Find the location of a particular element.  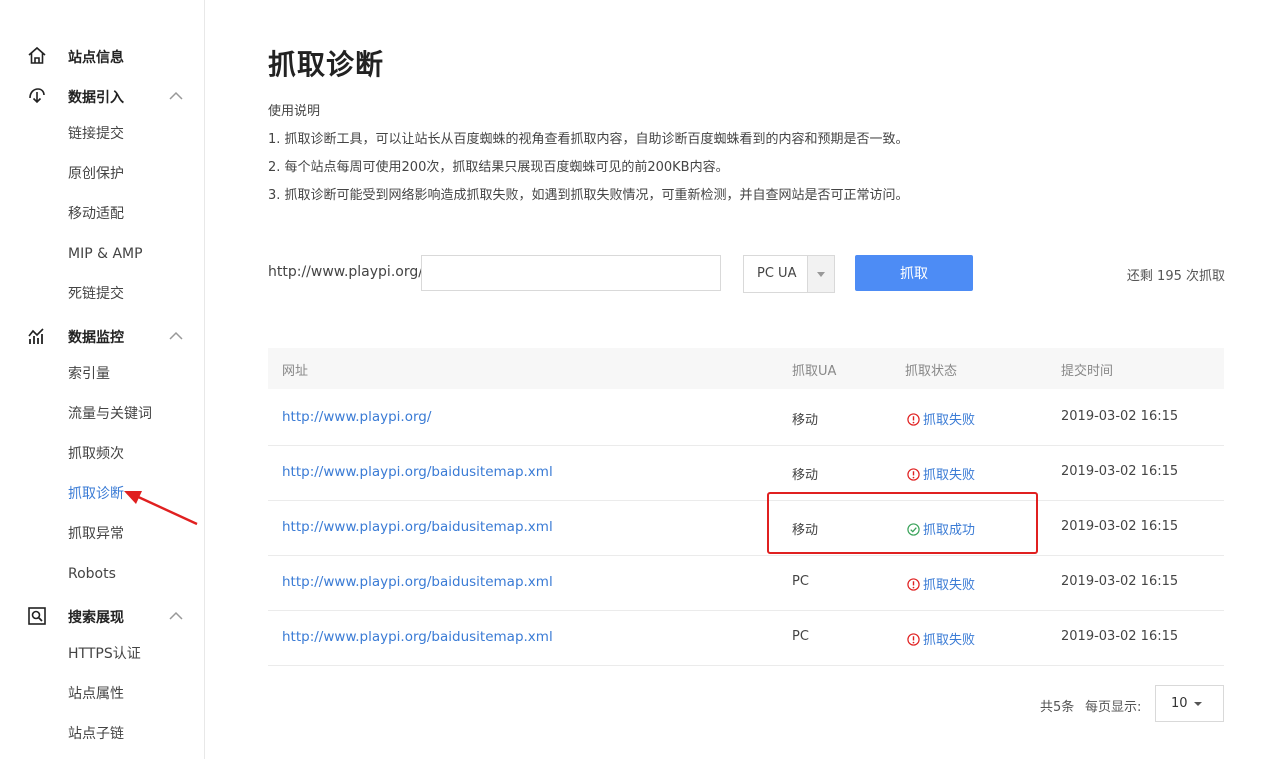

sidebar-section-data-import: 数据引入 is located at coordinates (102, 96).